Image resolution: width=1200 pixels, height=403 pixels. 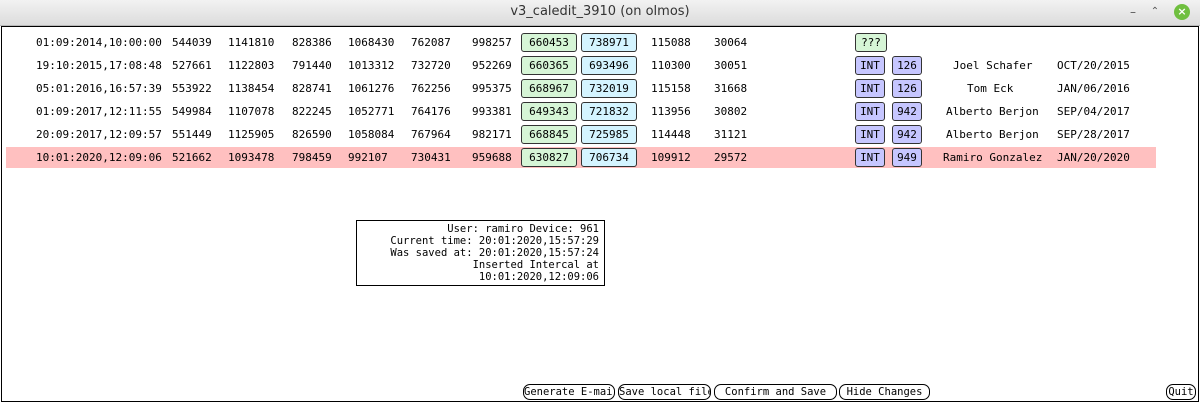 What do you see at coordinates (671, 42) in the screenshot?
I see `row-value: 115088` at bounding box center [671, 42].